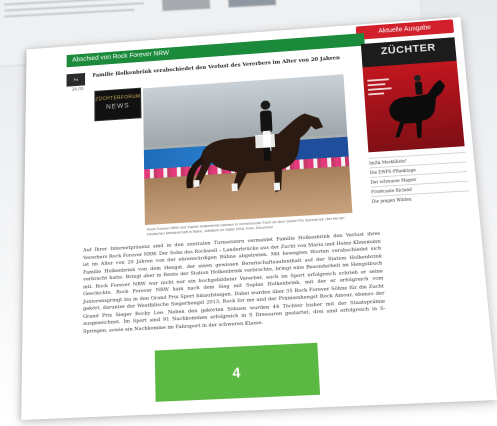  What do you see at coordinates (408, 47) in the screenshot?
I see `cover-masthead: ZÜCHTER` at bounding box center [408, 47].